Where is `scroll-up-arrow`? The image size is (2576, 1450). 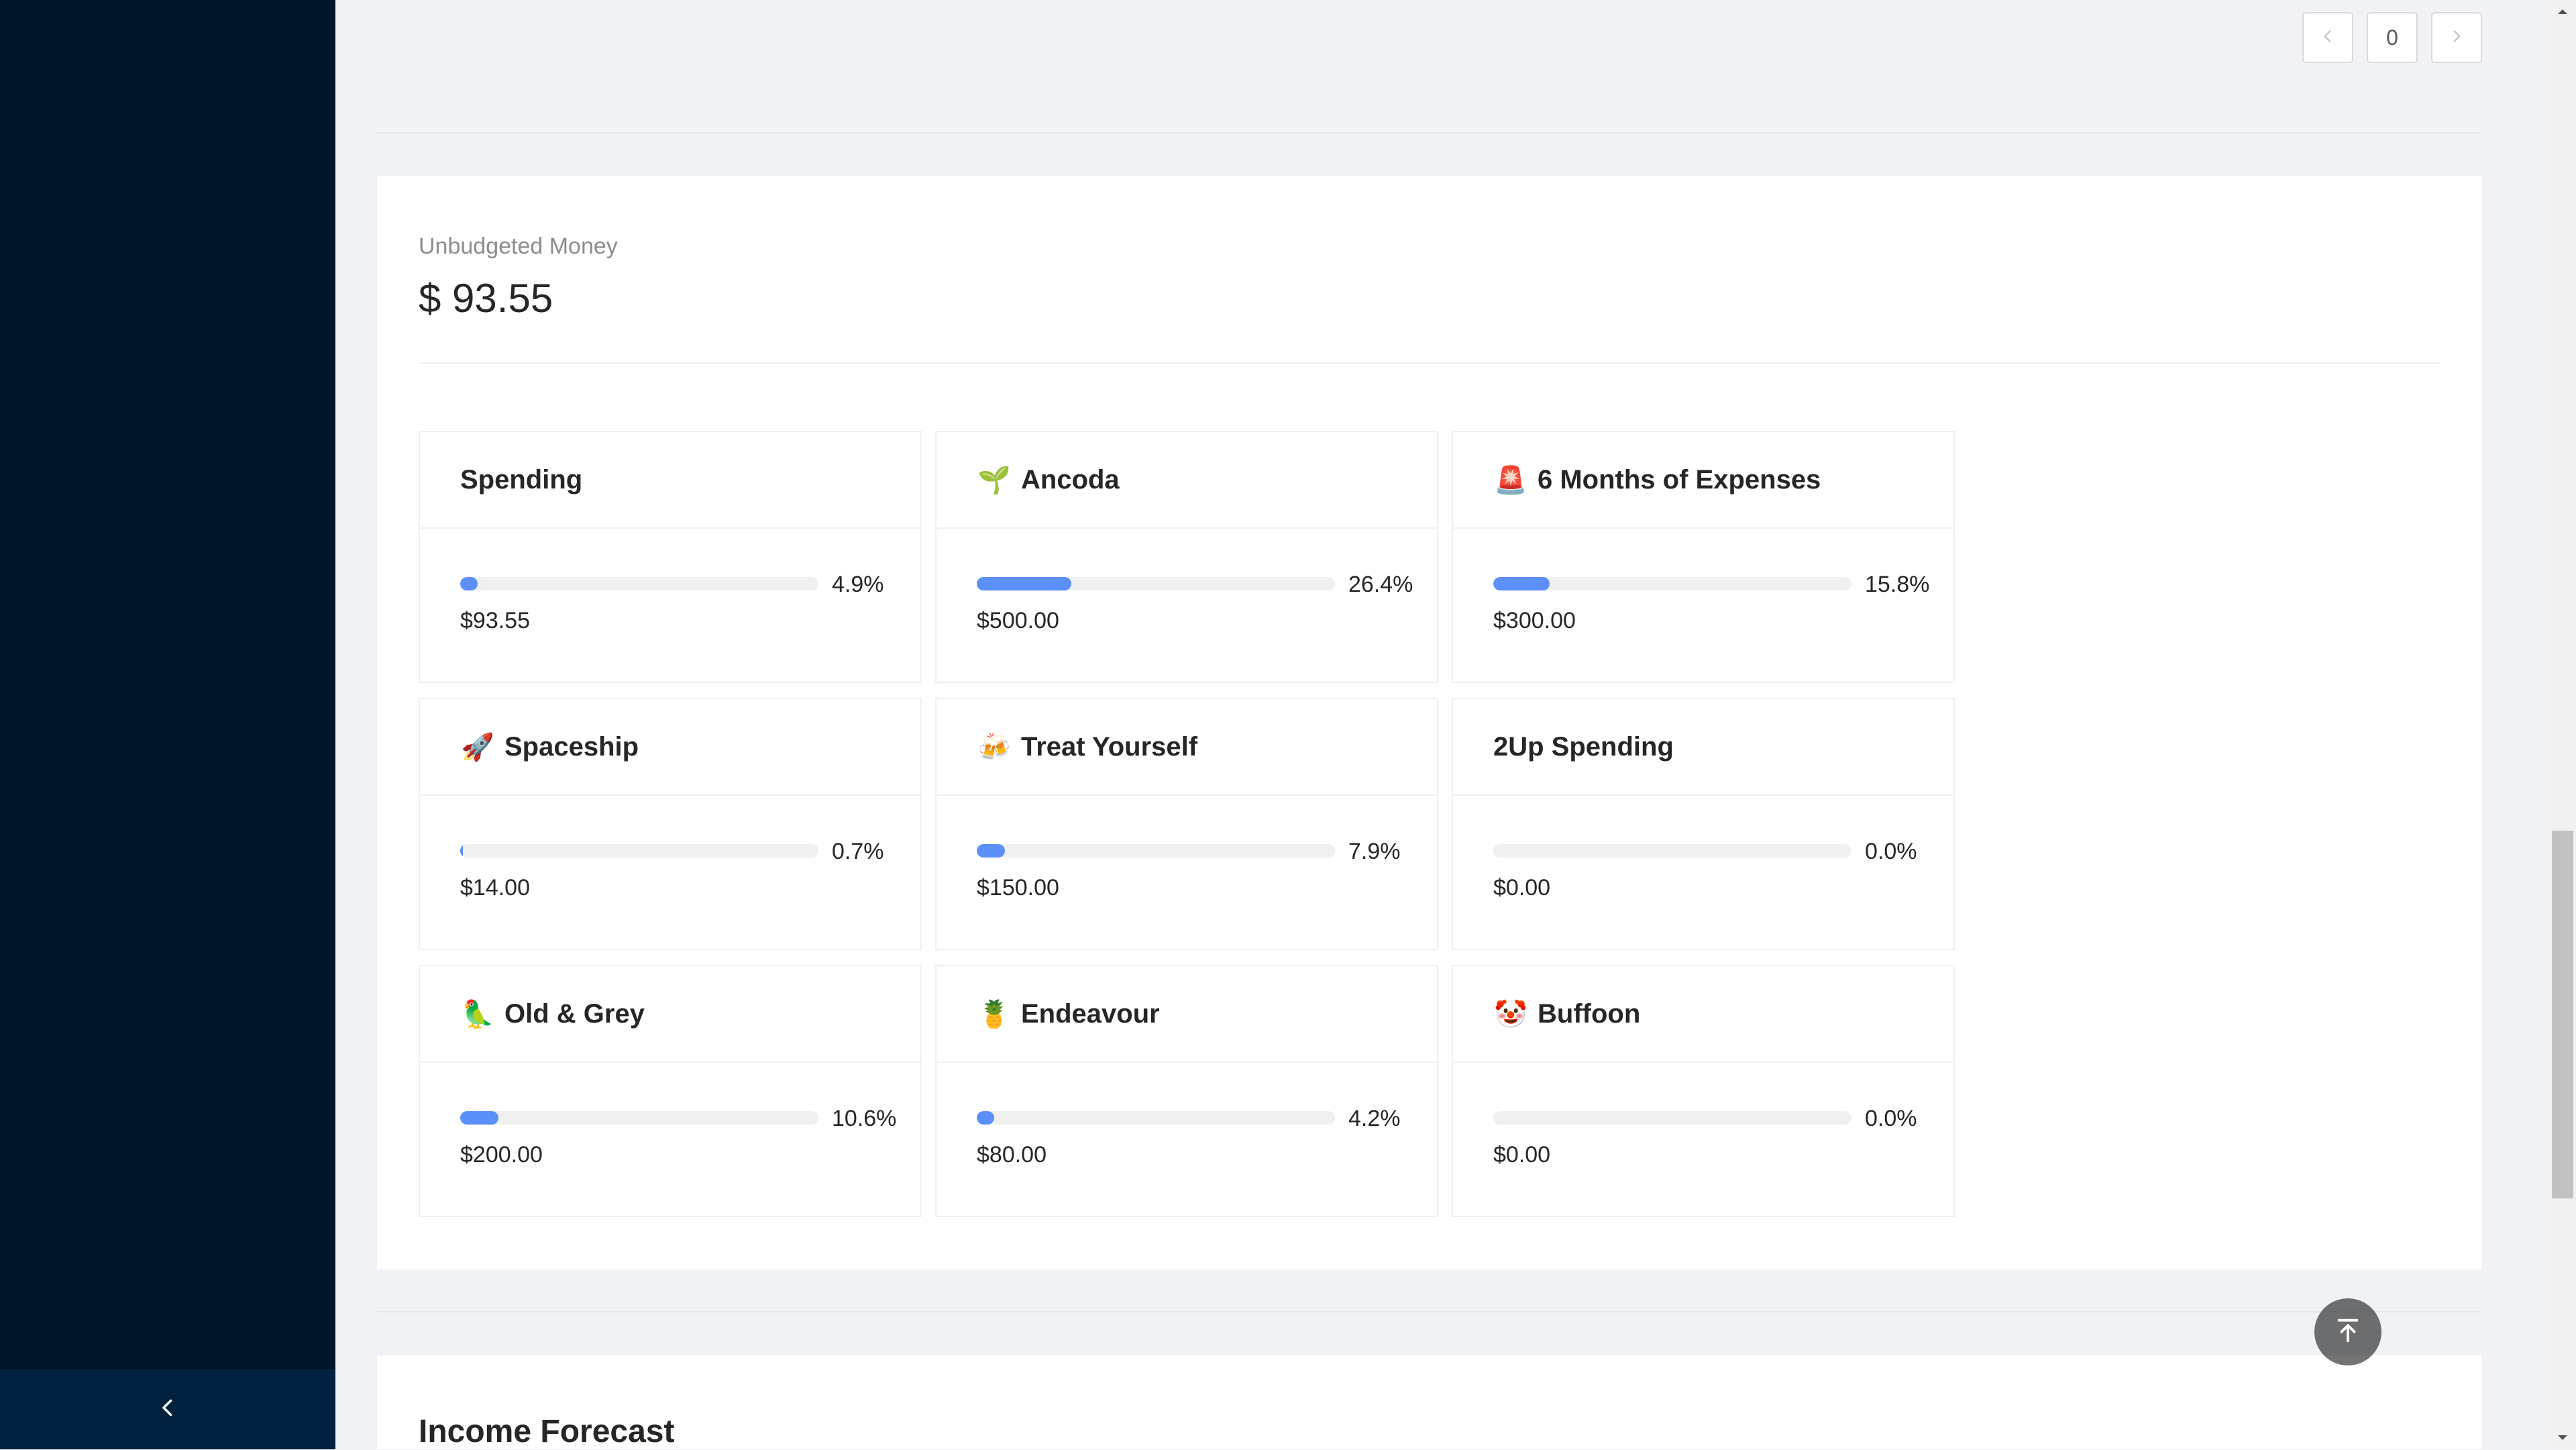 scroll-up-arrow is located at coordinates (2562, 11).